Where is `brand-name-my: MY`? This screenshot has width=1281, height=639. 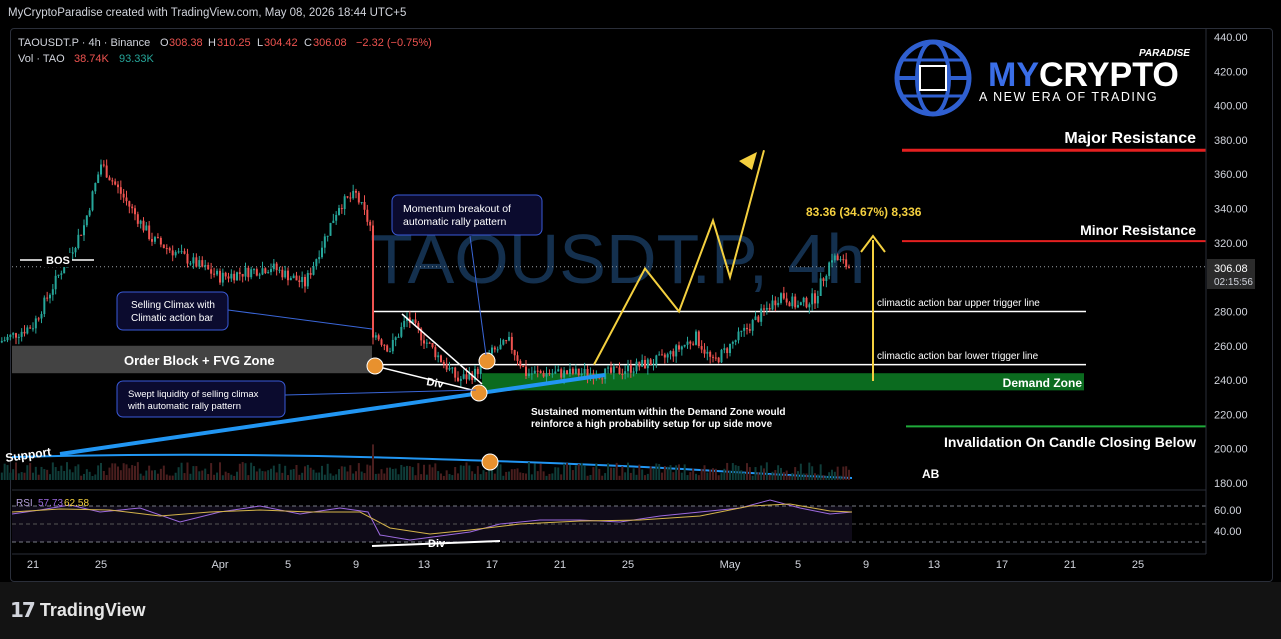 brand-name-my: MY is located at coordinates (1013, 75).